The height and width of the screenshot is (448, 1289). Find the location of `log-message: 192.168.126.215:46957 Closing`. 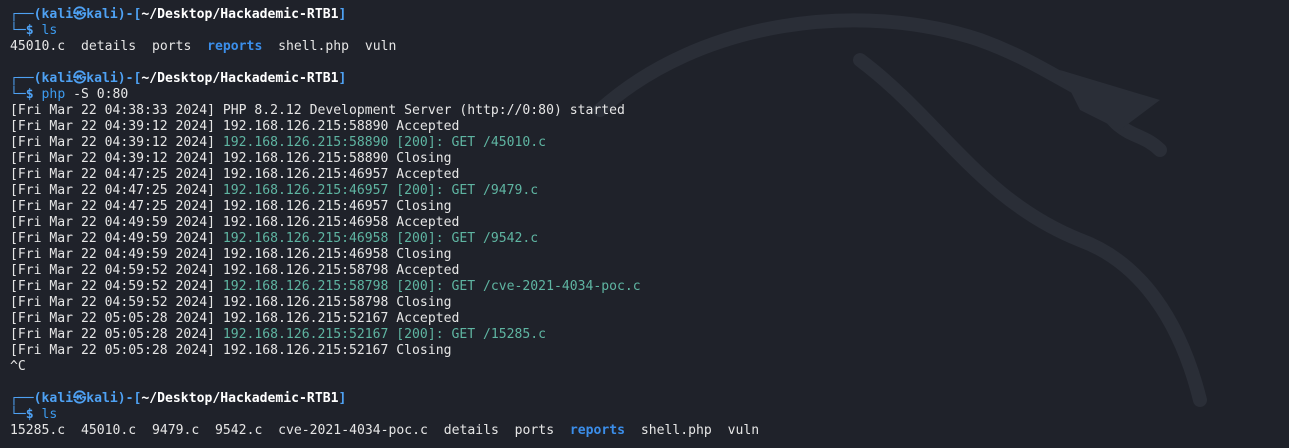

log-message: 192.168.126.215:46957 Closing is located at coordinates (337, 206).